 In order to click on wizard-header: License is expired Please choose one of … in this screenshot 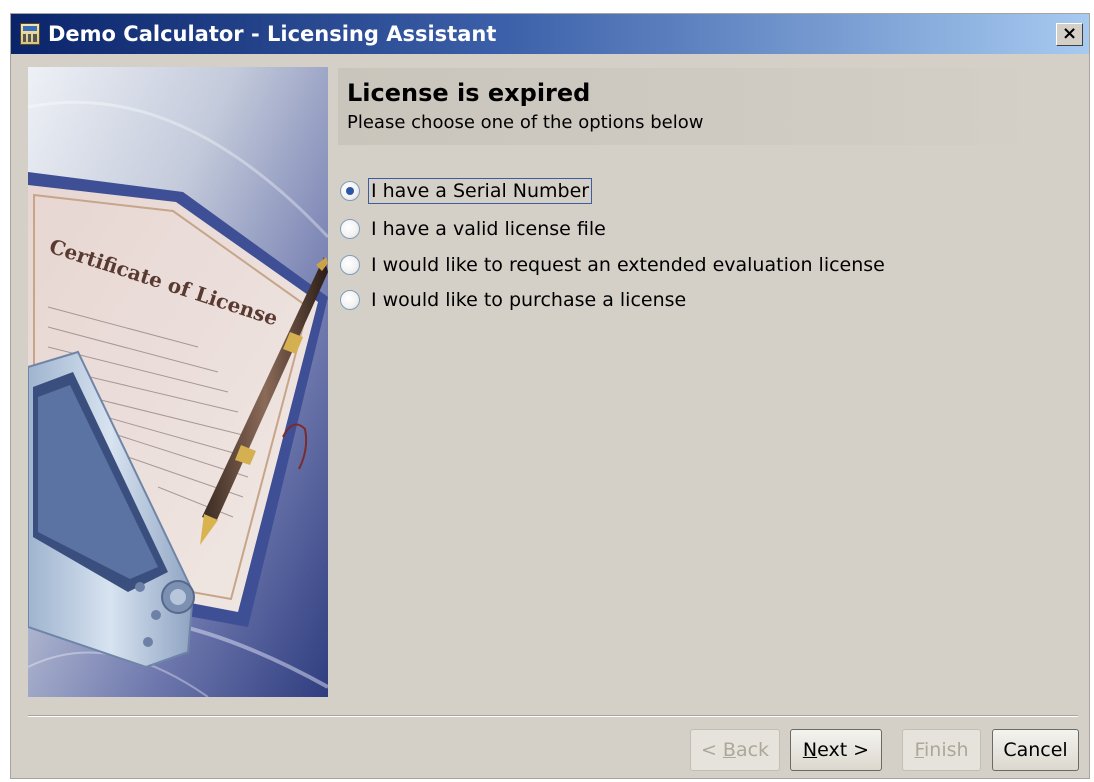, I will do `click(694, 106)`.